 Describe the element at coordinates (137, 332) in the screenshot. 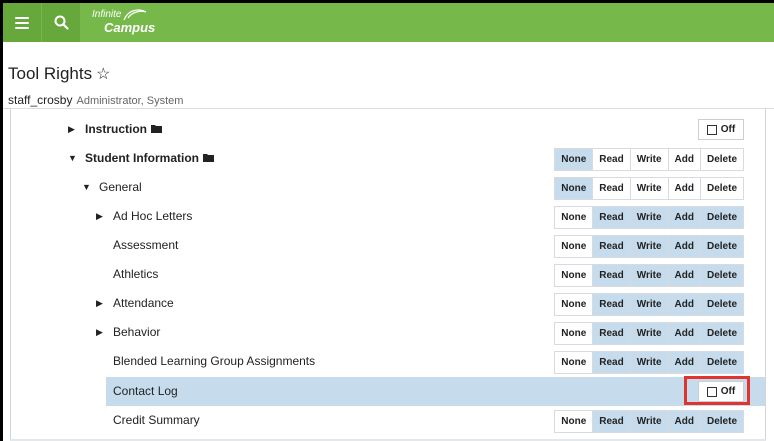

I see `tree-row-label: Behavior` at that location.